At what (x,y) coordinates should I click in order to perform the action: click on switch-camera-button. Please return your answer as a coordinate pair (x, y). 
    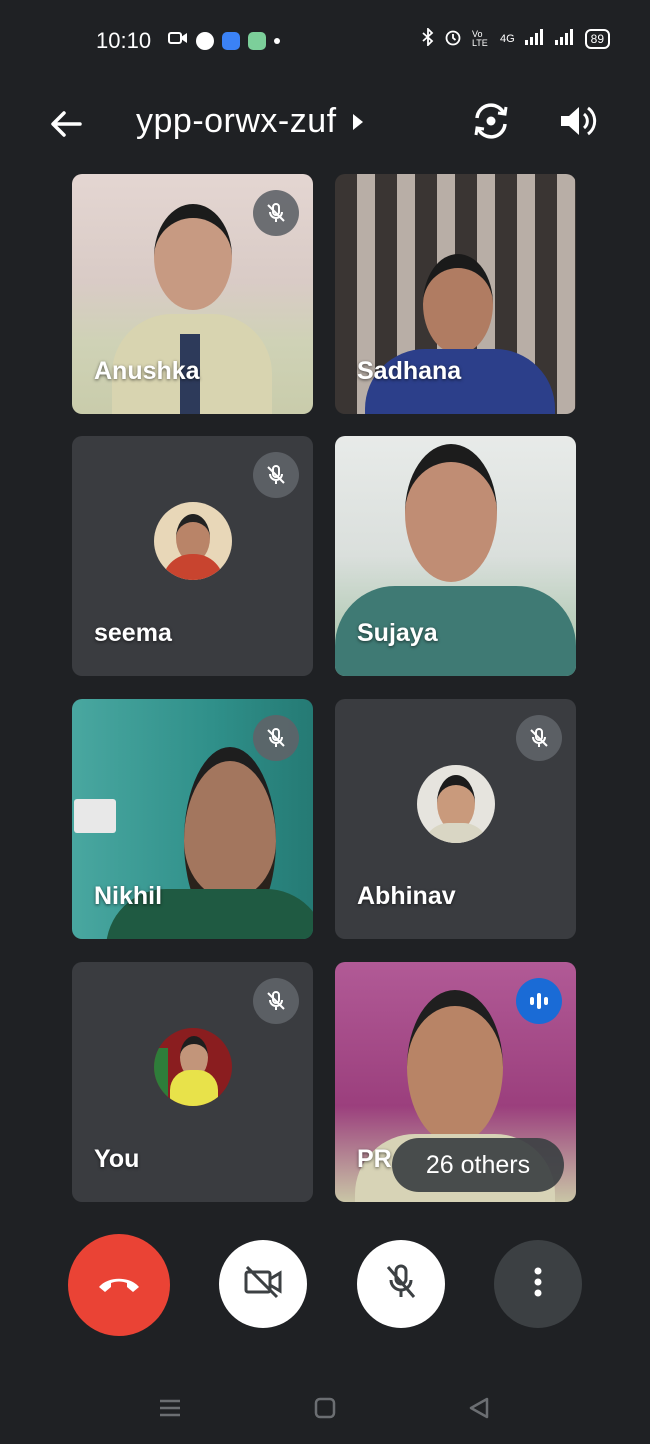
    Looking at the image, I should click on (491, 121).